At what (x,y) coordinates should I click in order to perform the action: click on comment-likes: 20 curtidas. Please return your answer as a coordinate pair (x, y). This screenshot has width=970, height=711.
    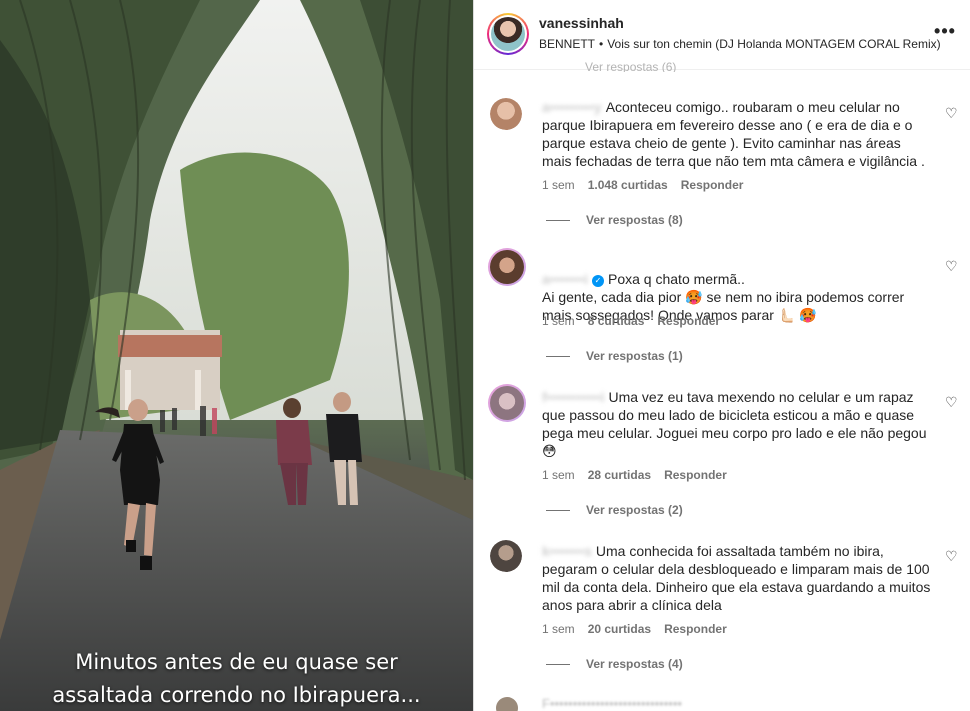
    Looking at the image, I should click on (619, 629).